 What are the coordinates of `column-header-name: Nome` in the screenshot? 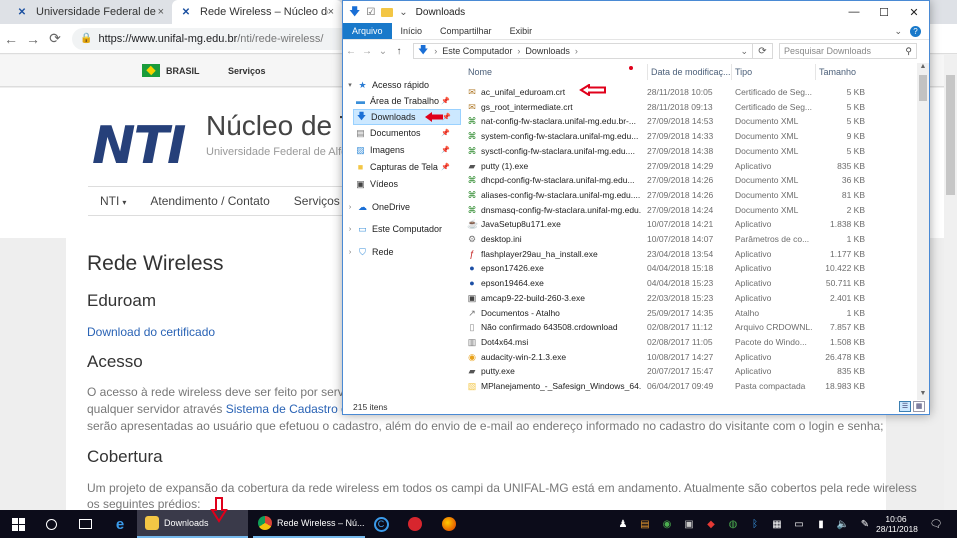 It's located at (480, 72).